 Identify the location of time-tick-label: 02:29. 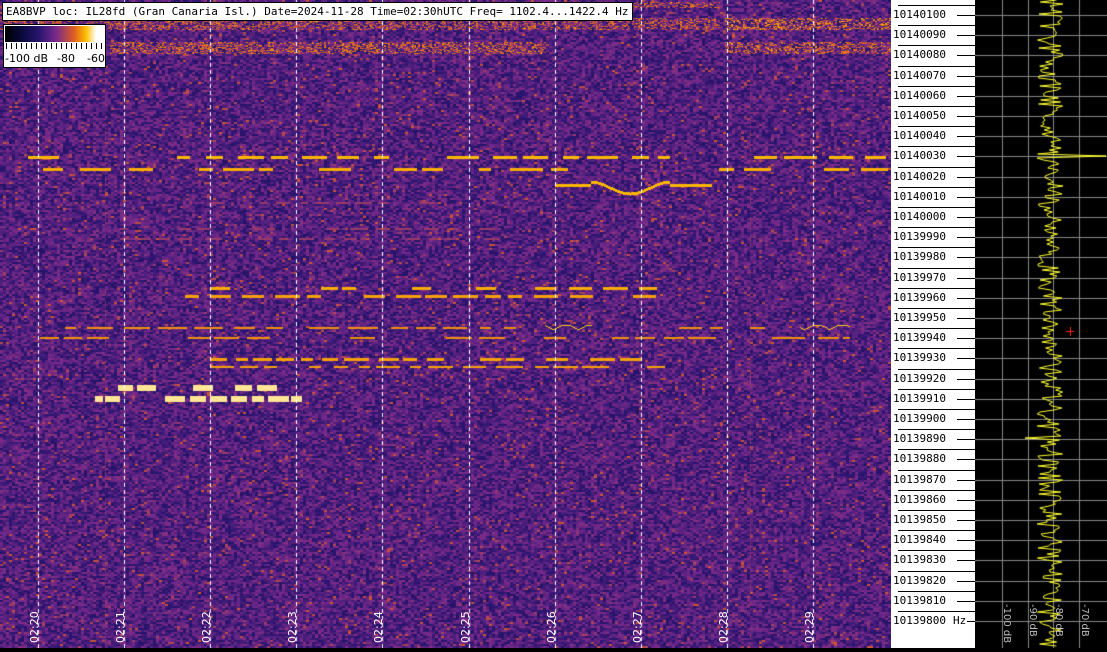
(809, 627).